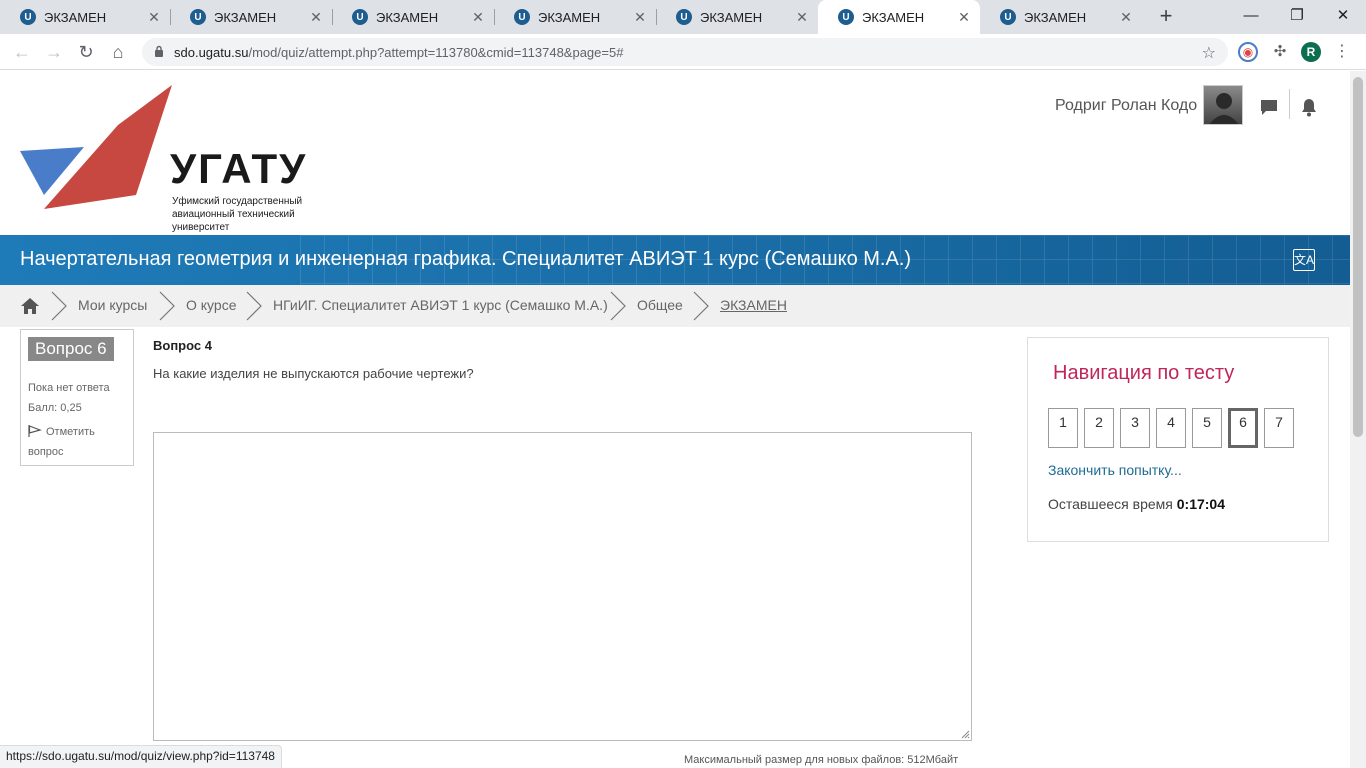 Image resolution: width=1366 pixels, height=768 pixels. I want to click on quiz-nav-button: 1, so click(1063, 428).